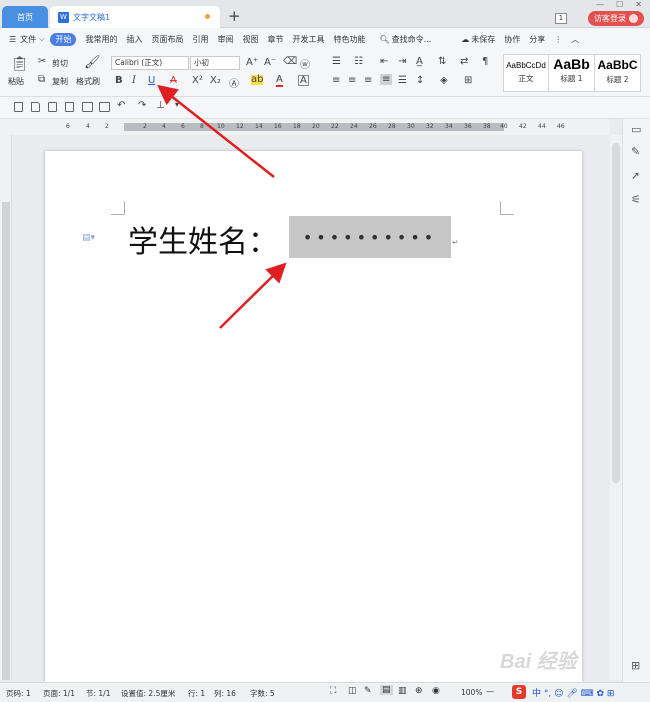 Image resolution: width=650 pixels, height=702 pixels. Describe the element at coordinates (352, 80) in the screenshot. I see `align-center-icon: ≡` at that location.